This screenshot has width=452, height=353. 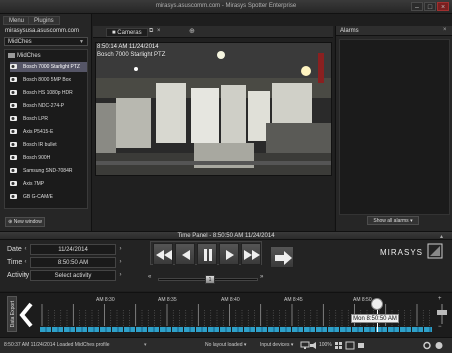 What do you see at coordinates (349, 31) in the screenshot?
I see `alarms-title: Alarms` at bounding box center [349, 31].